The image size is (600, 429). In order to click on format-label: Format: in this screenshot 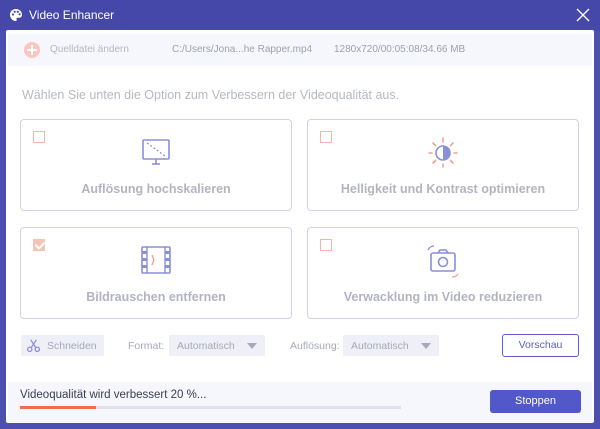, I will do `click(146, 346)`.